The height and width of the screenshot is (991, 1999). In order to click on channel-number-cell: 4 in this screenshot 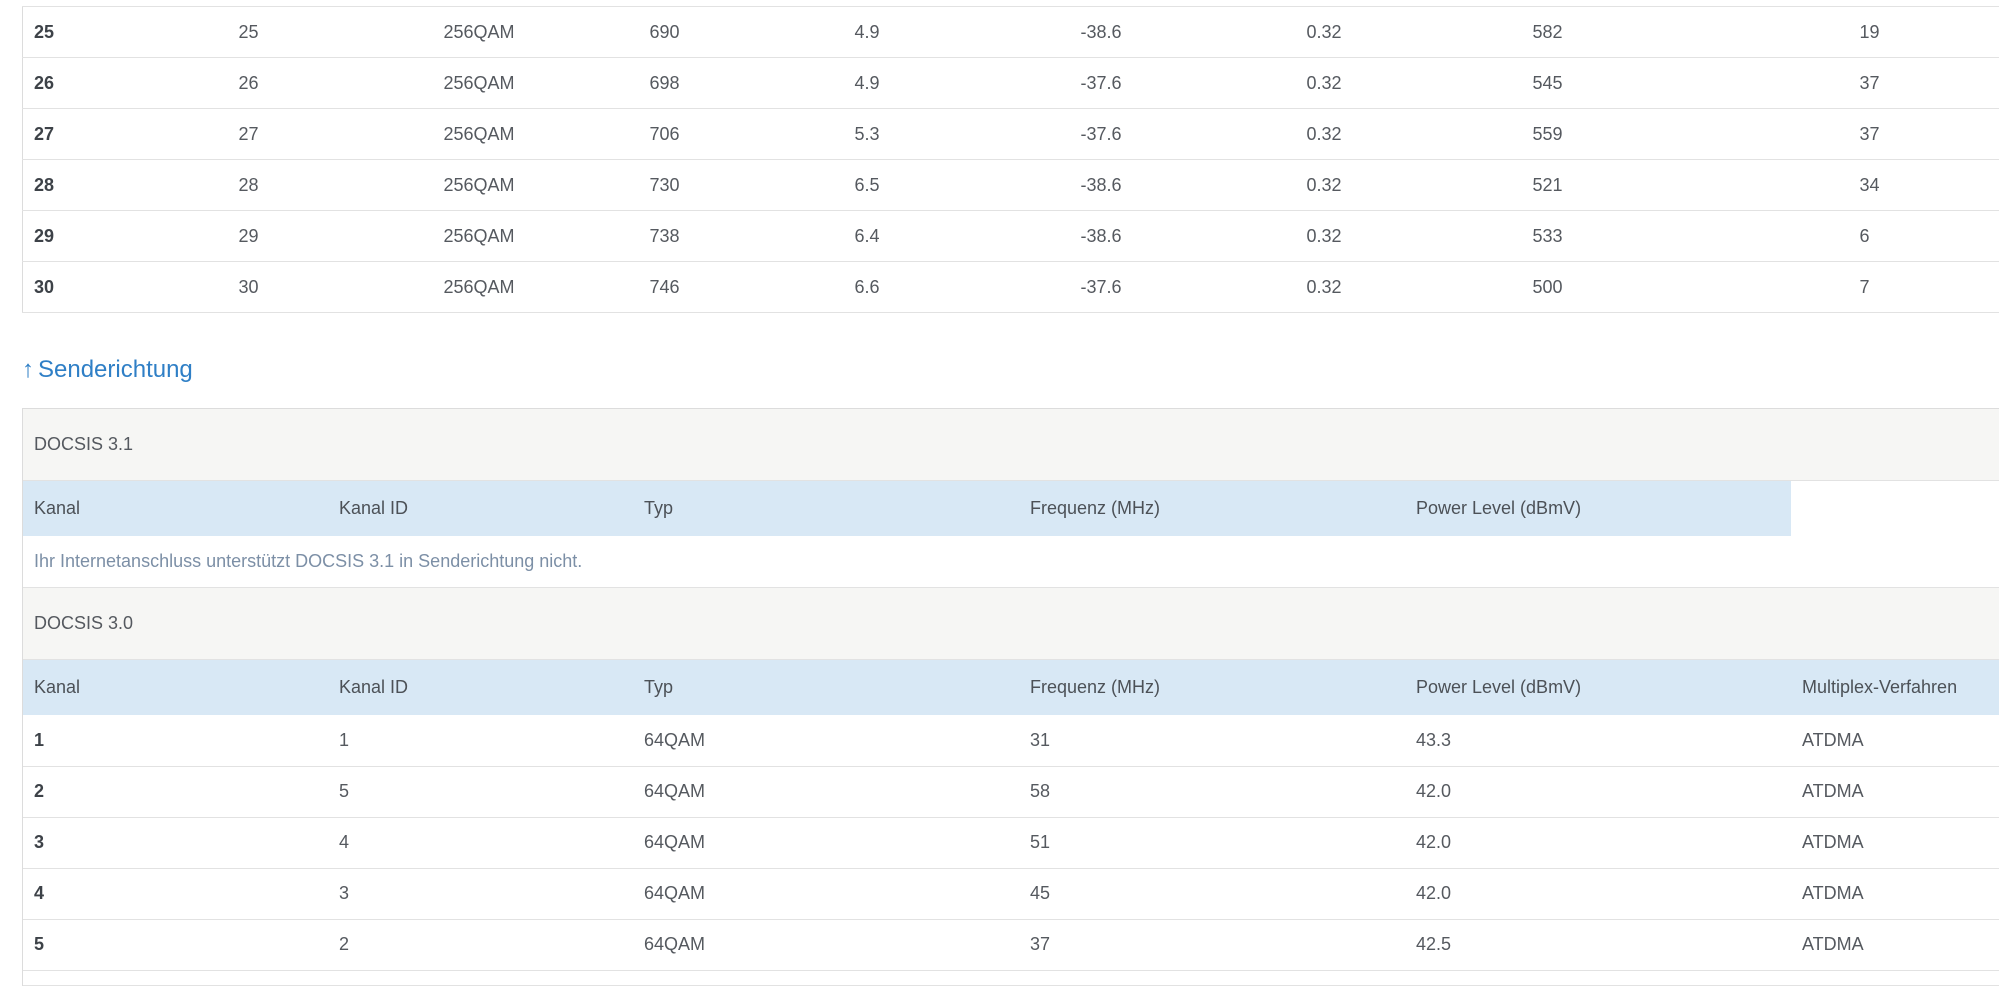, I will do `click(175, 894)`.